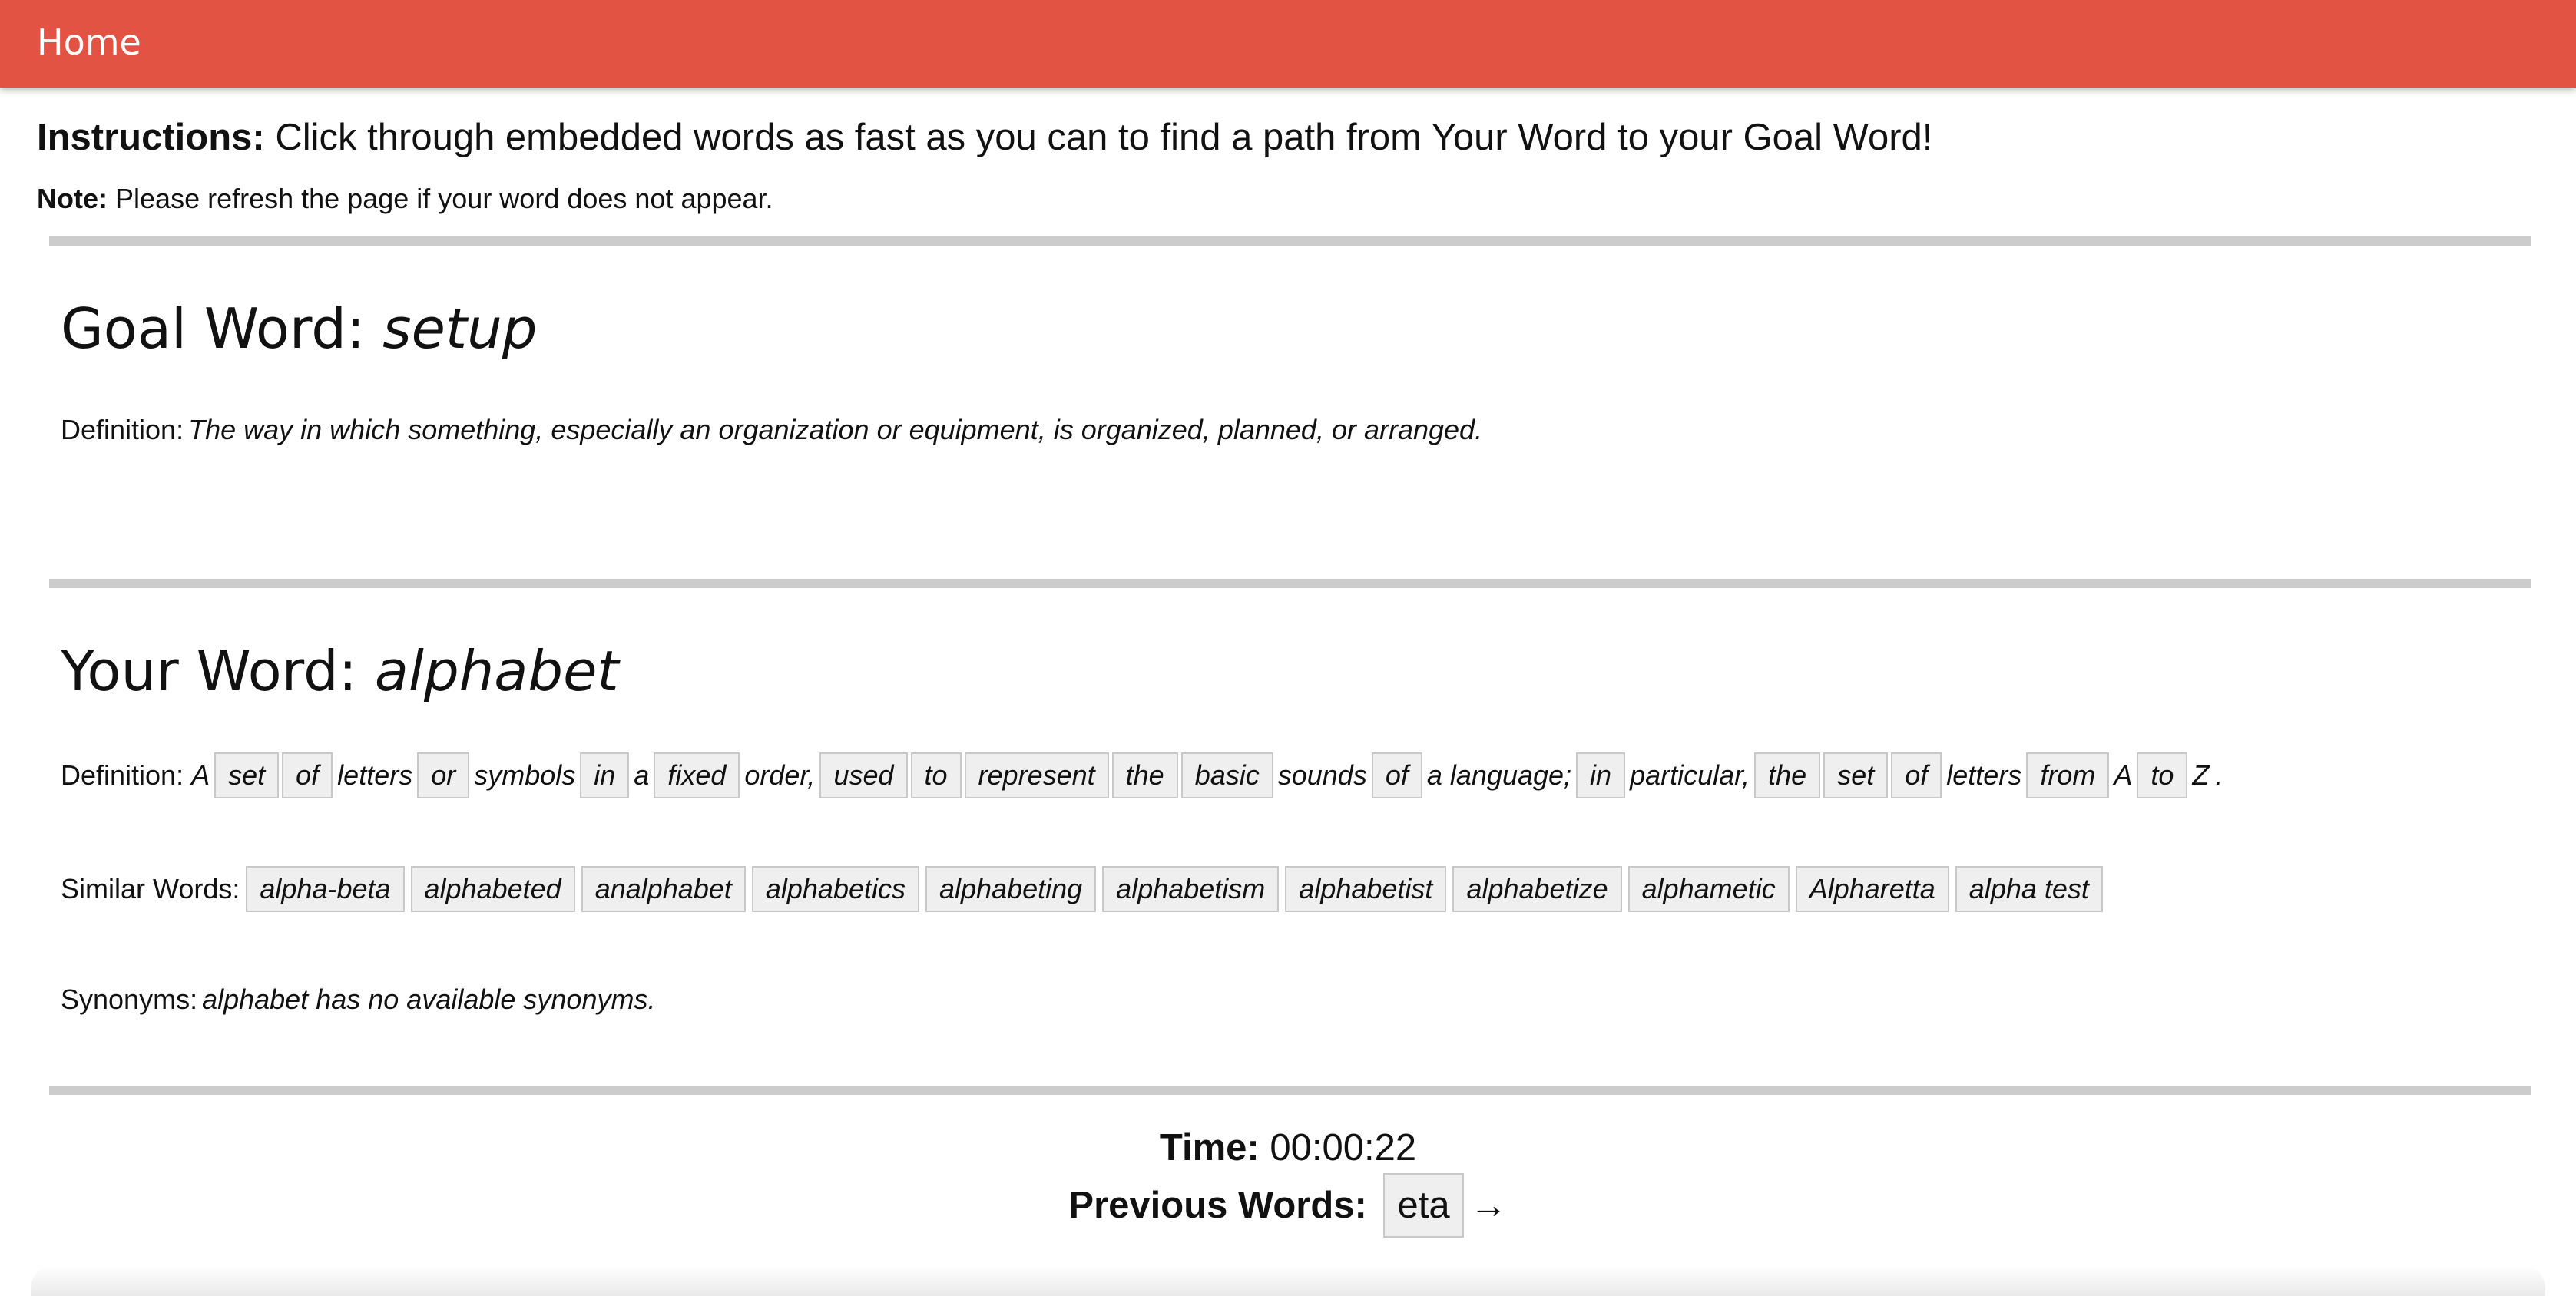 This screenshot has height=1296, width=2576. I want to click on definition-word: order,, so click(780, 775).